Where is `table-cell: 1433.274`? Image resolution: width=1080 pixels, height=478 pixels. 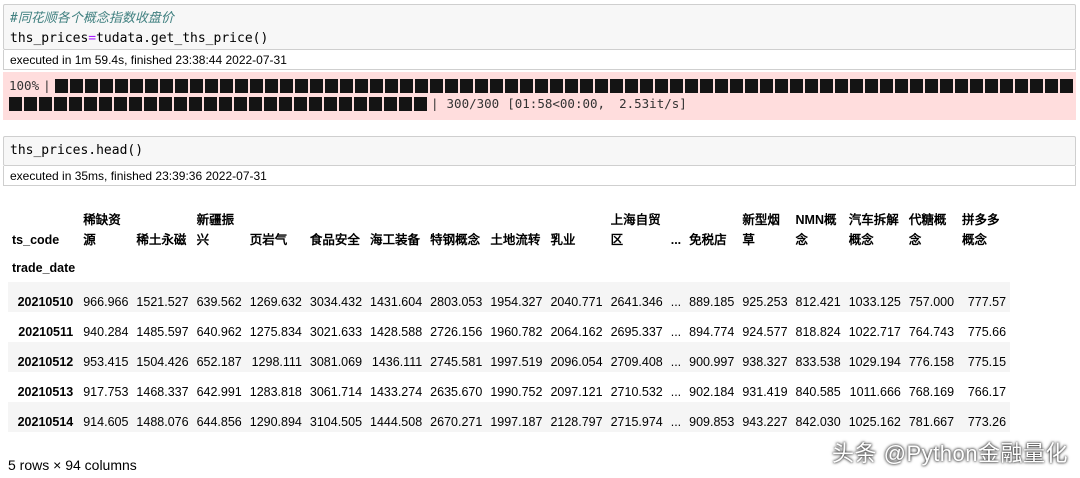 table-cell: 1433.274 is located at coordinates (396, 392).